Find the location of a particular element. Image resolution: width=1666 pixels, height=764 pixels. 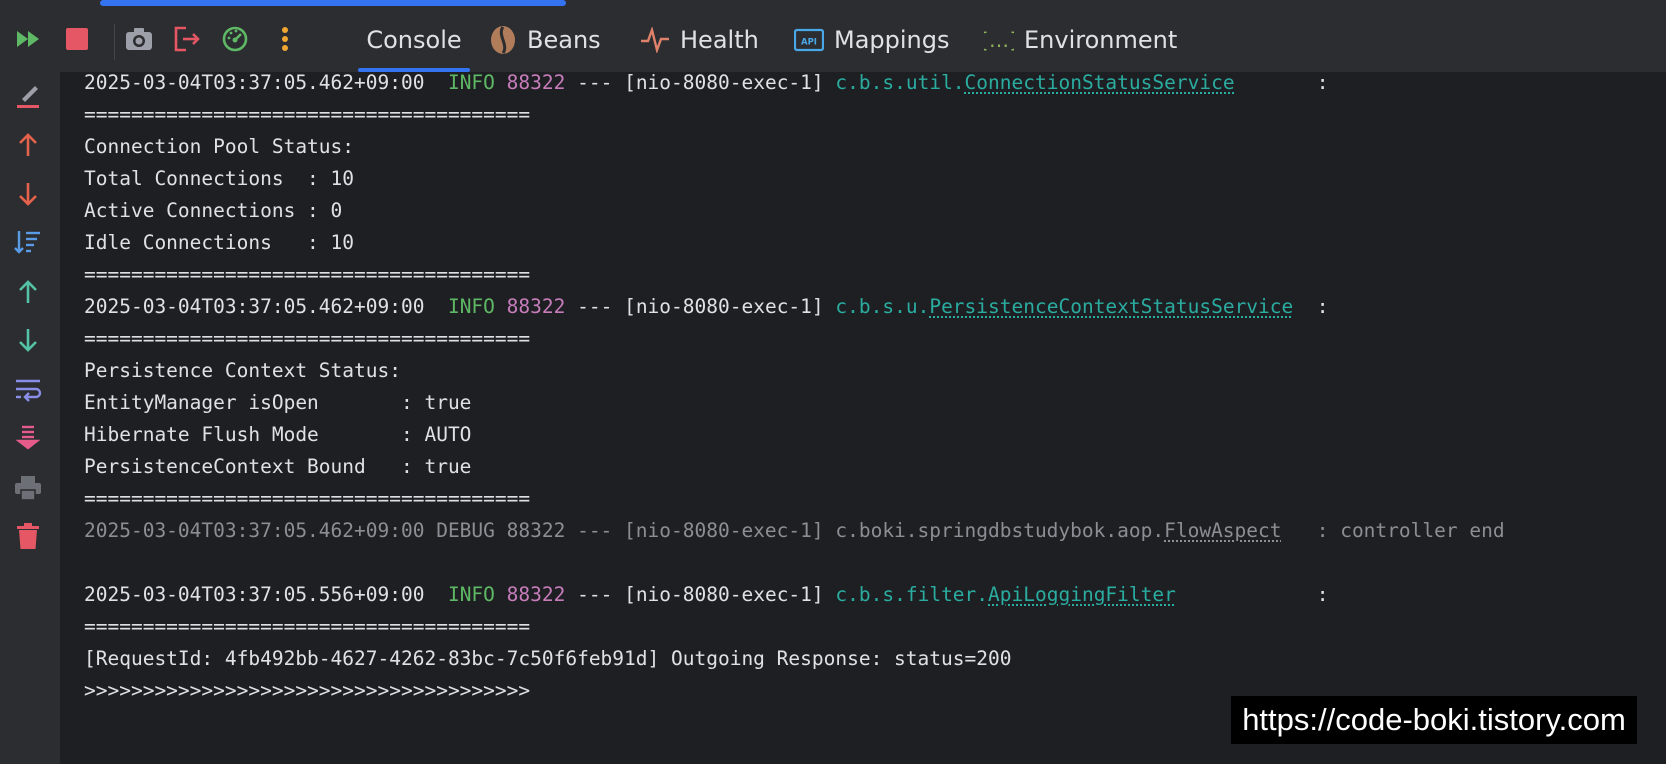

tab-beans: Beans is located at coordinates (545, 40).